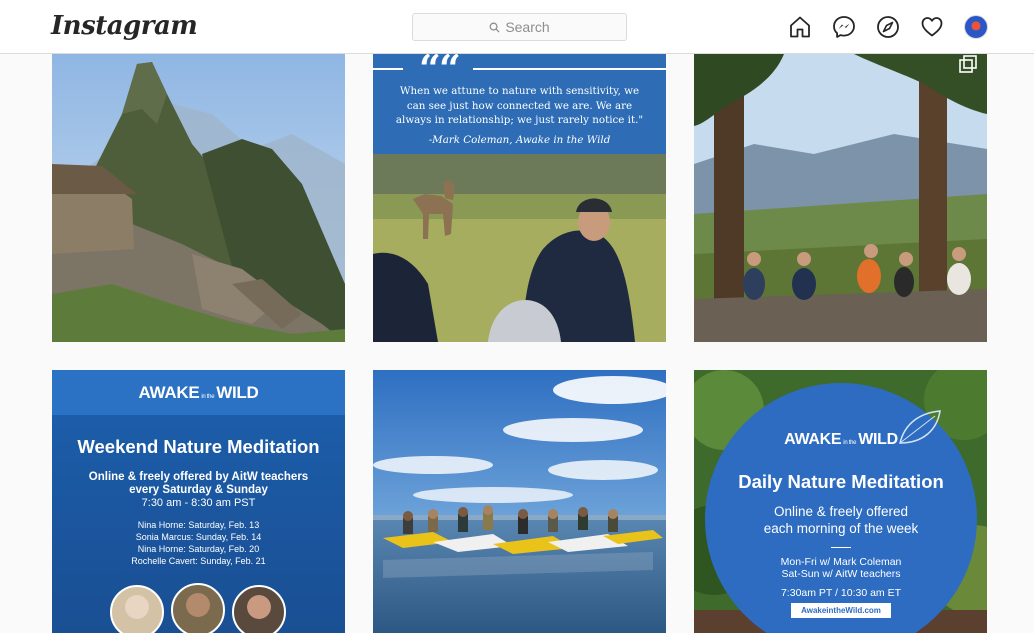 The width and height of the screenshot is (1034, 633). Describe the element at coordinates (841, 574) in the screenshot. I see `circle-line-2: Sat-Sun w/ AitW teachers` at that location.